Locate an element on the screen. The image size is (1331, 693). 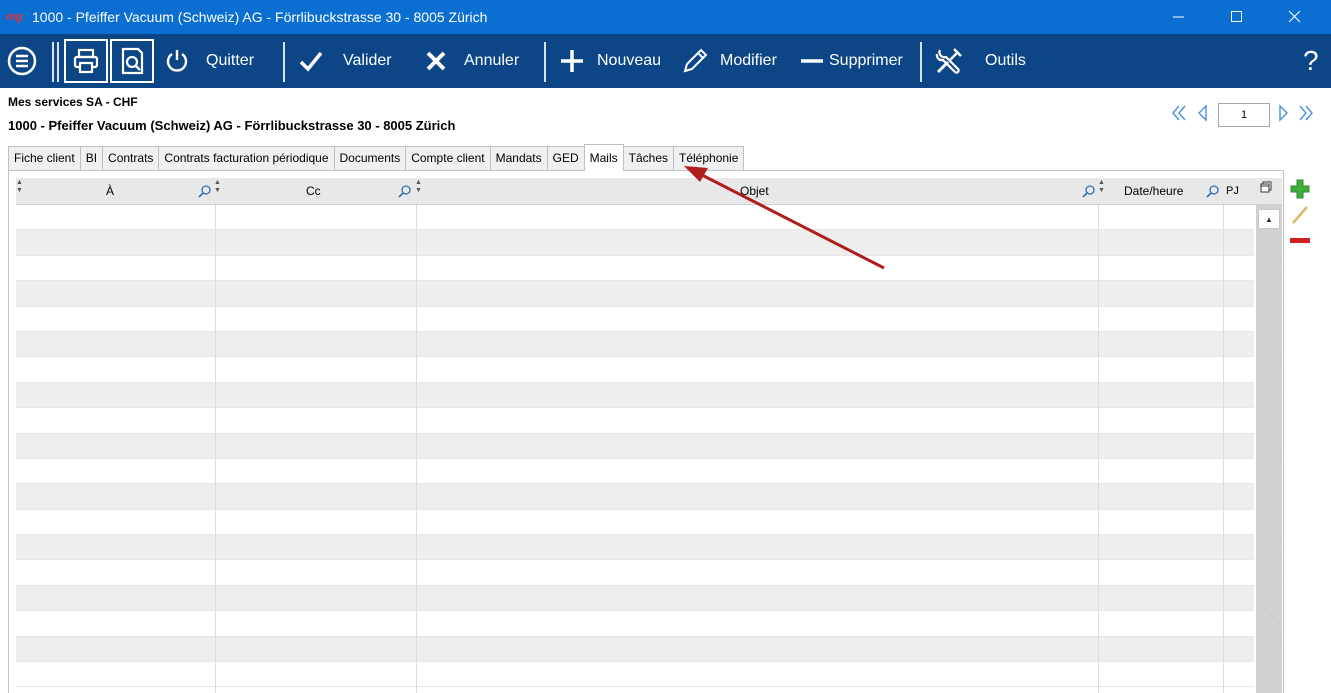
minimize-button is located at coordinates (1179, 17).